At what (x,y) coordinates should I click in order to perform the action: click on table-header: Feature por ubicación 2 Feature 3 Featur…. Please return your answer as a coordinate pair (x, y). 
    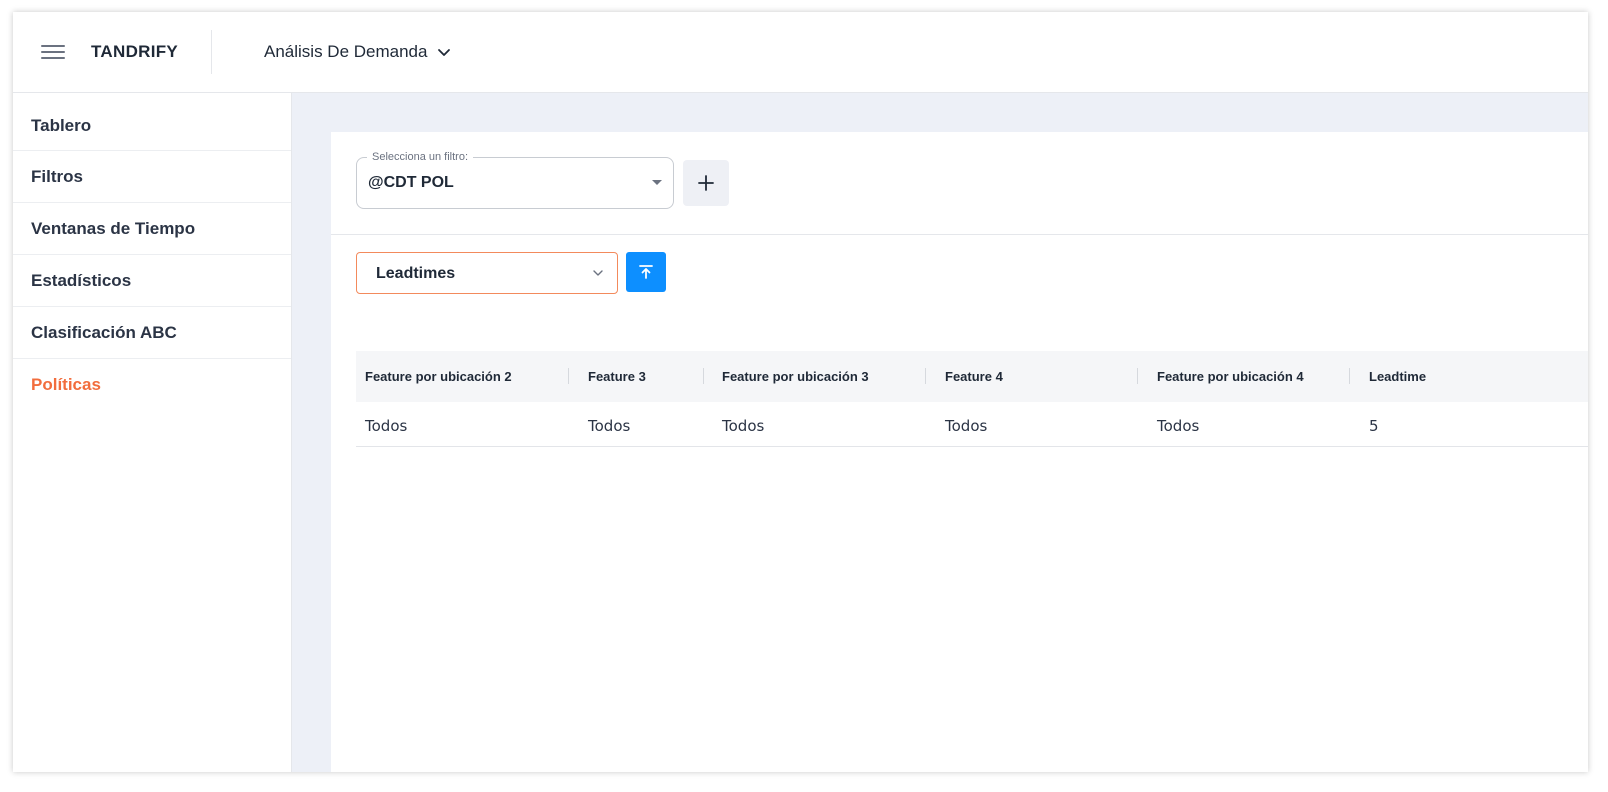
    Looking at the image, I should click on (972, 376).